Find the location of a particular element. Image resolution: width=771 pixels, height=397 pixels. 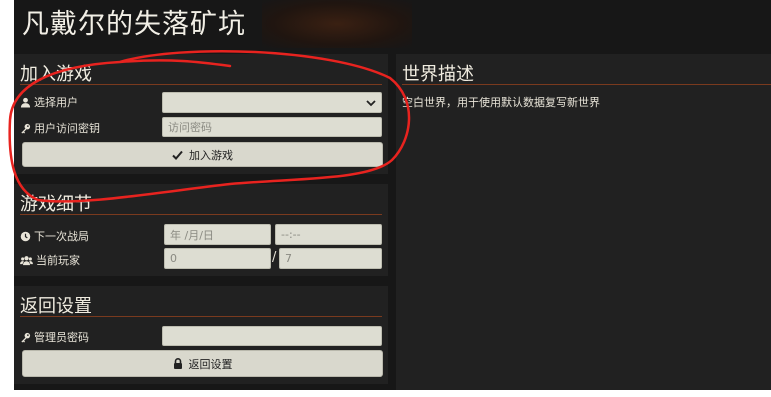

next-battle-label: 下一次战局 is located at coordinates (54, 236).